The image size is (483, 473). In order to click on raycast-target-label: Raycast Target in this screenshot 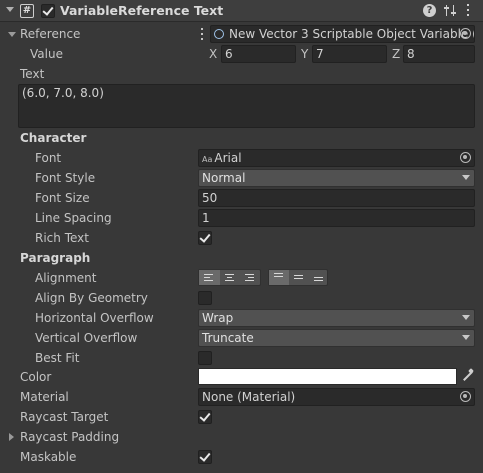, I will do `click(64, 417)`.